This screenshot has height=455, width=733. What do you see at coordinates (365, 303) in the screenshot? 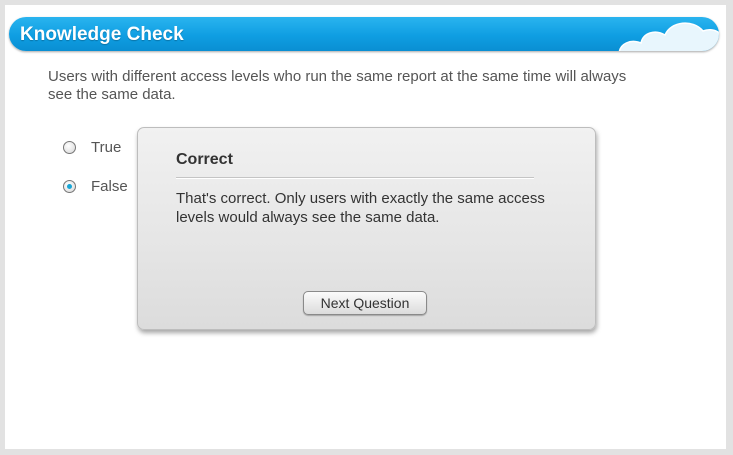
I see `next-question-button: Next Question` at bounding box center [365, 303].